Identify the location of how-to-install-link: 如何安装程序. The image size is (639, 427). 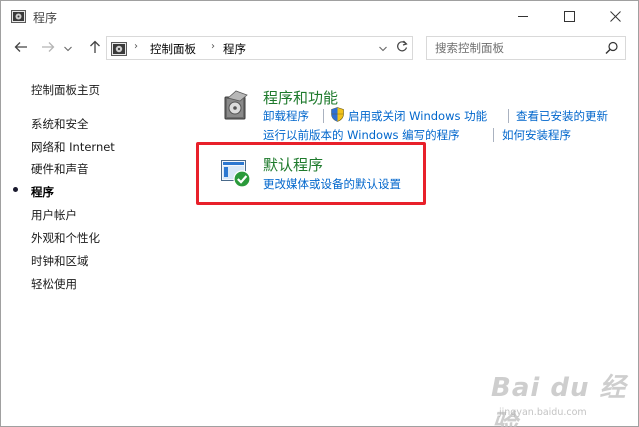
(536, 135).